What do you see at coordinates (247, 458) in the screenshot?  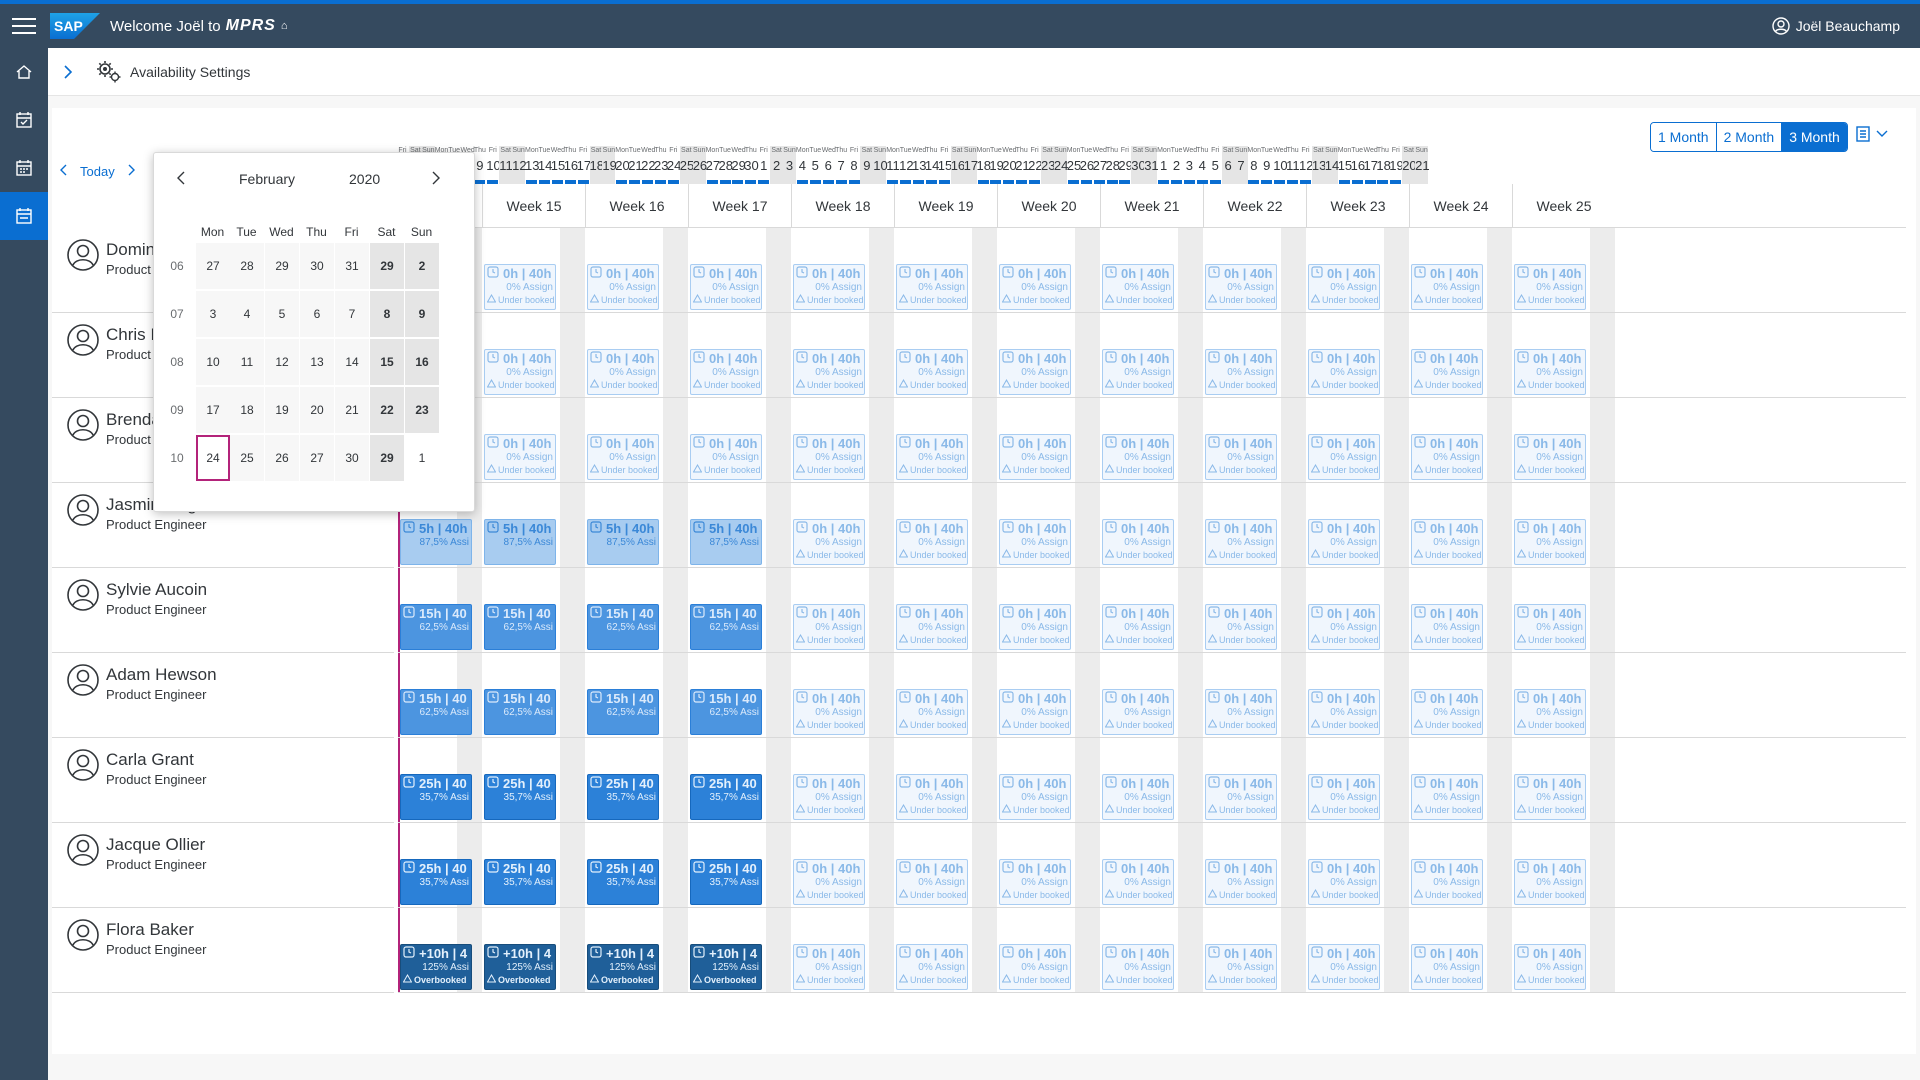 I see `date-picker-day: 25` at bounding box center [247, 458].